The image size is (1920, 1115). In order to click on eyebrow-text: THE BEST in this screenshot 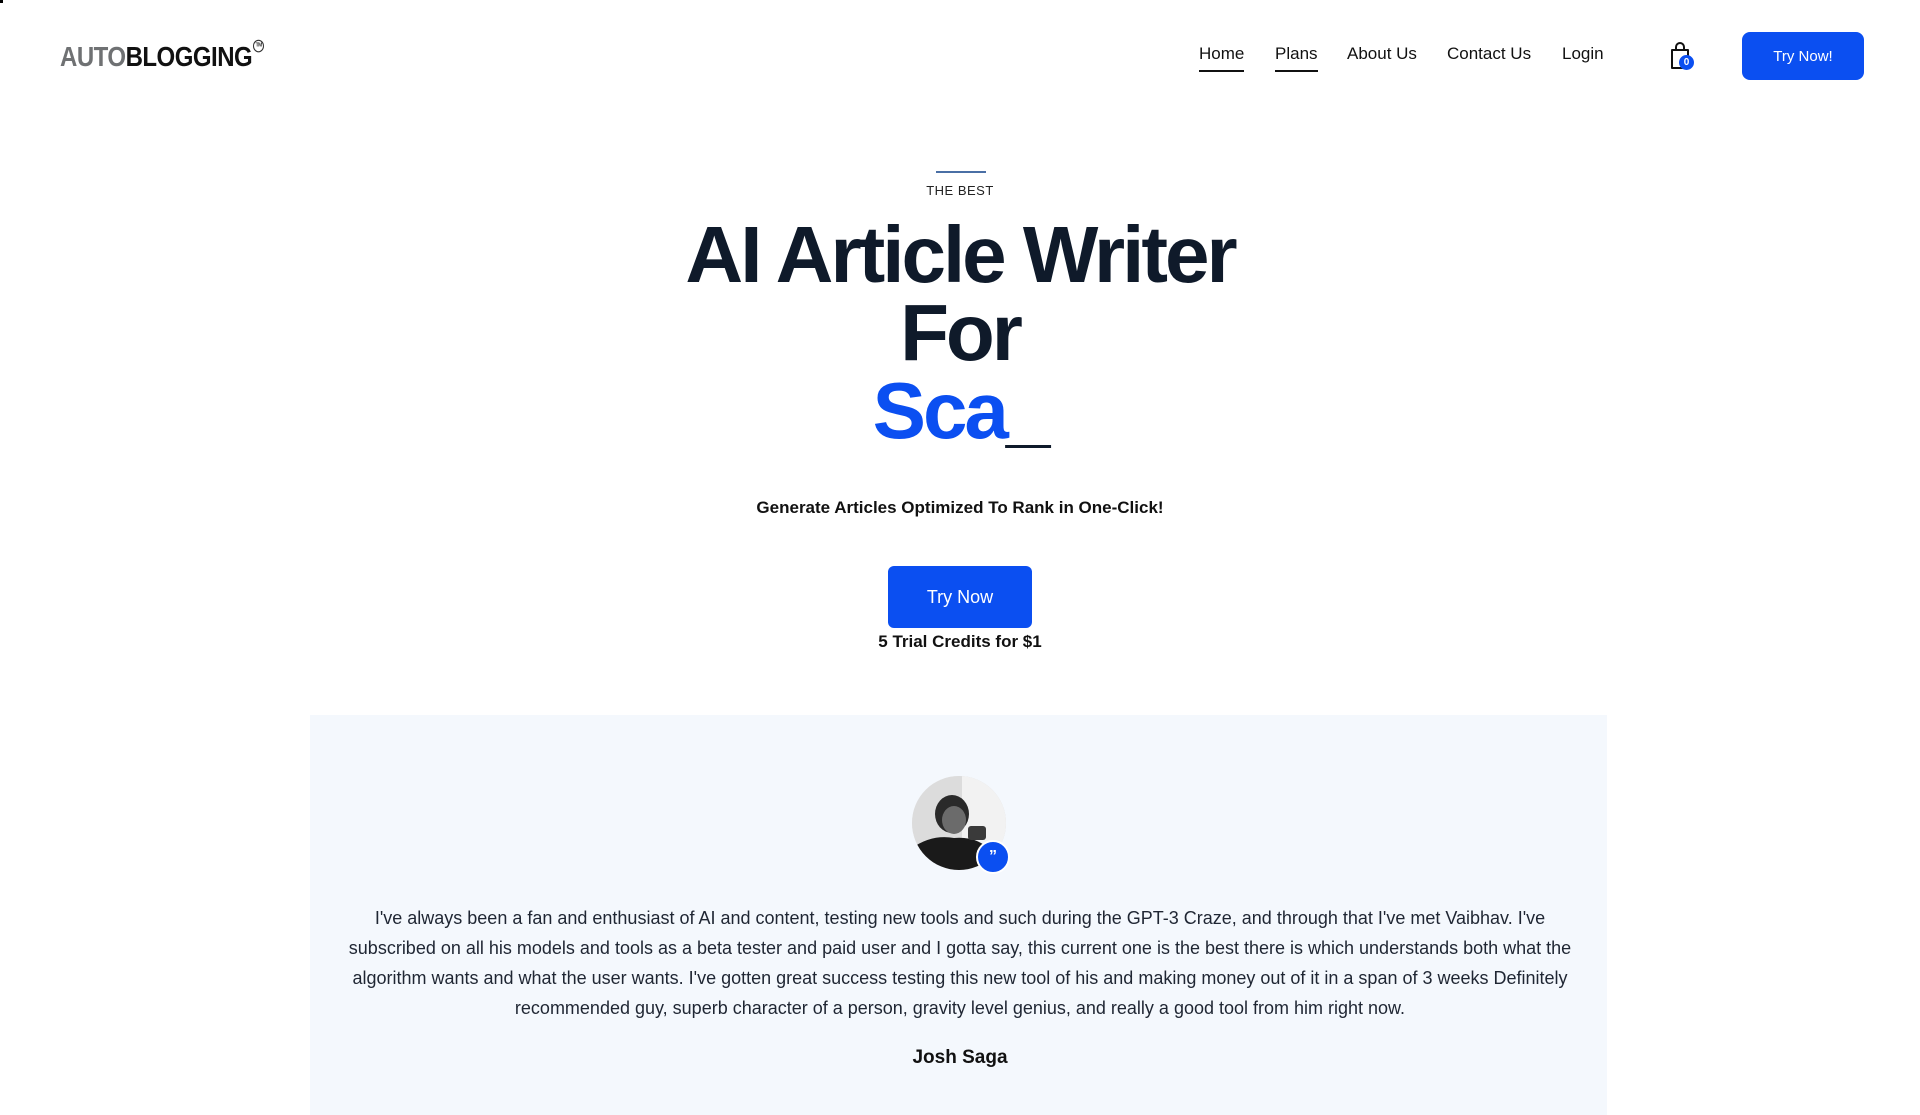, I will do `click(960, 190)`.